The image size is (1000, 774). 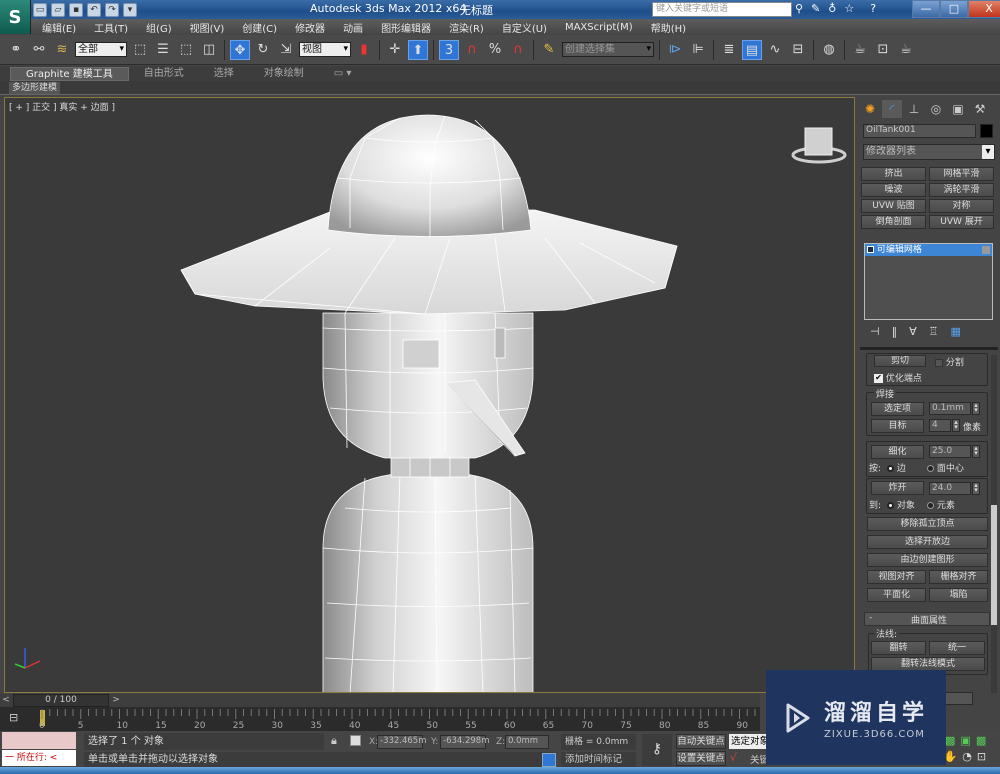 I want to click on angle-snap-icon: ∩, so click(x=472, y=50).